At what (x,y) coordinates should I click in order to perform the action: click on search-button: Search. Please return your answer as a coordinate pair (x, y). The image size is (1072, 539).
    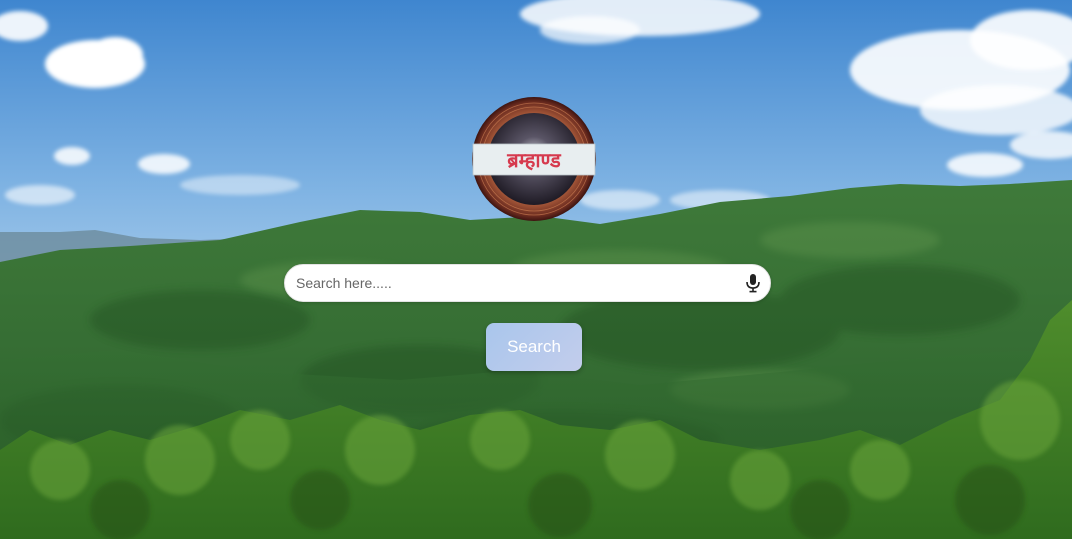
    Looking at the image, I should click on (534, 347).